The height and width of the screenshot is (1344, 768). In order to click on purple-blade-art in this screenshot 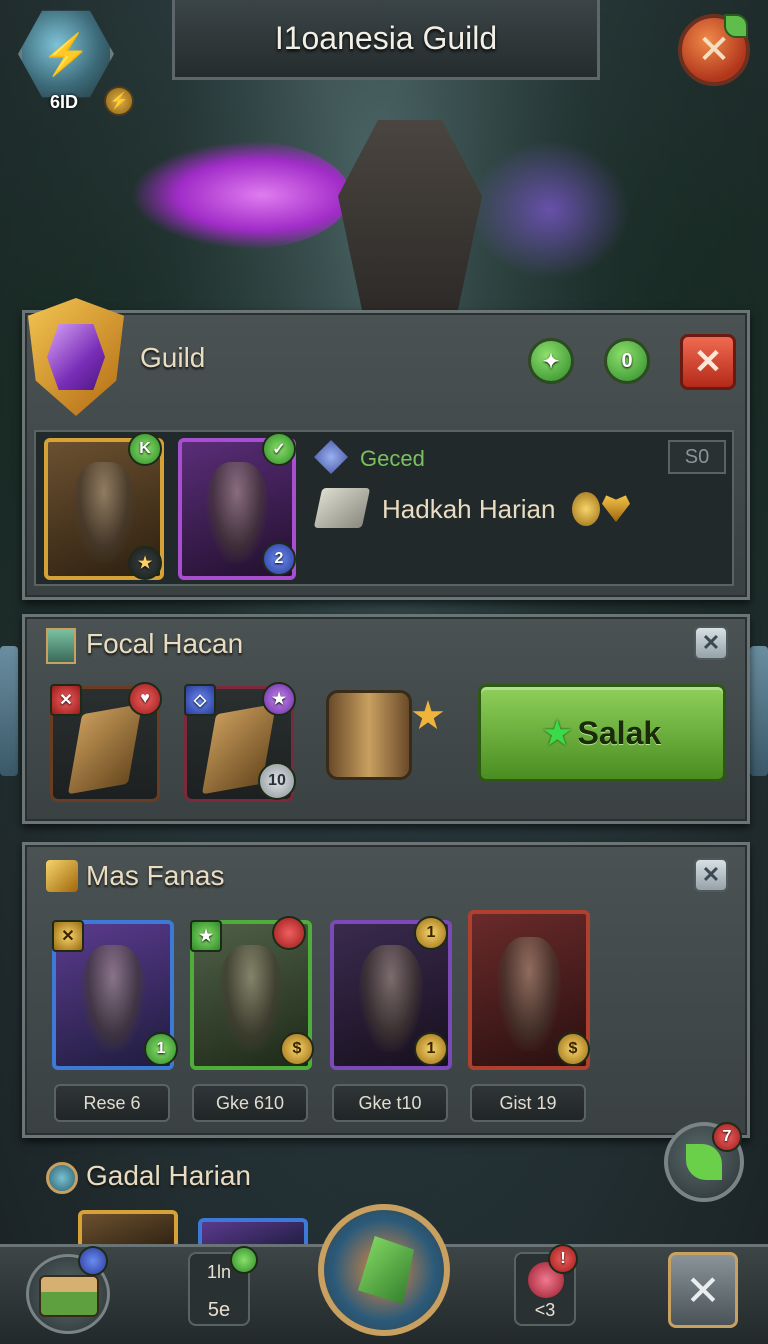, I will do `click(240, 195)`.